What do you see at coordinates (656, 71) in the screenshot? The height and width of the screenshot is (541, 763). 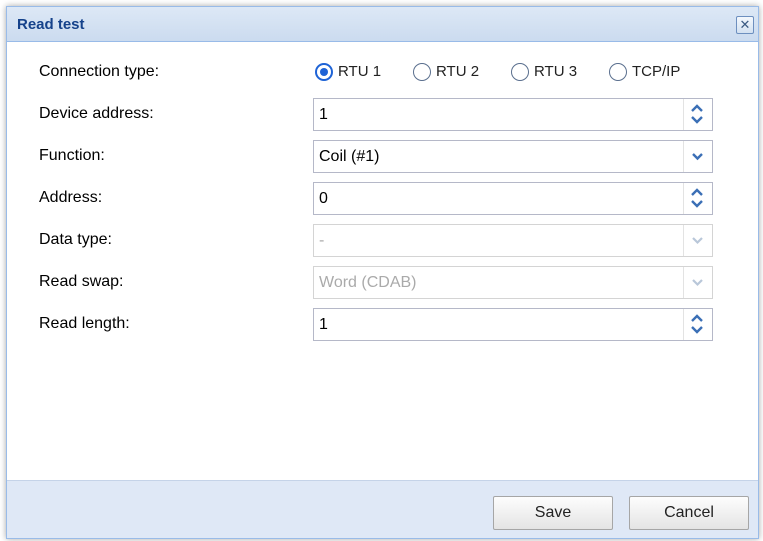 I see `radio-tcpip-label: TCP/IP` at bounding box center [656, 71].